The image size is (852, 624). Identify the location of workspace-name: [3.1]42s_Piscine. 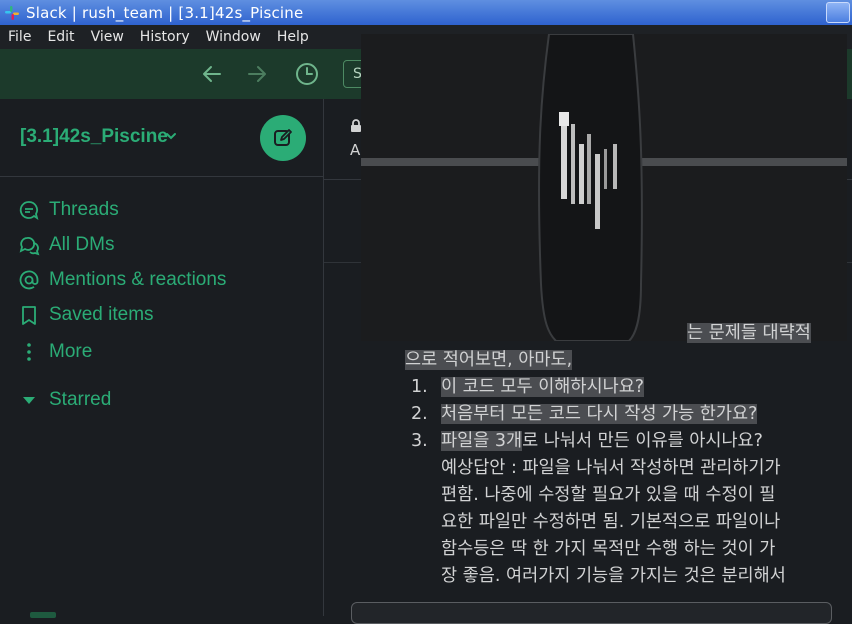
(94, 137).